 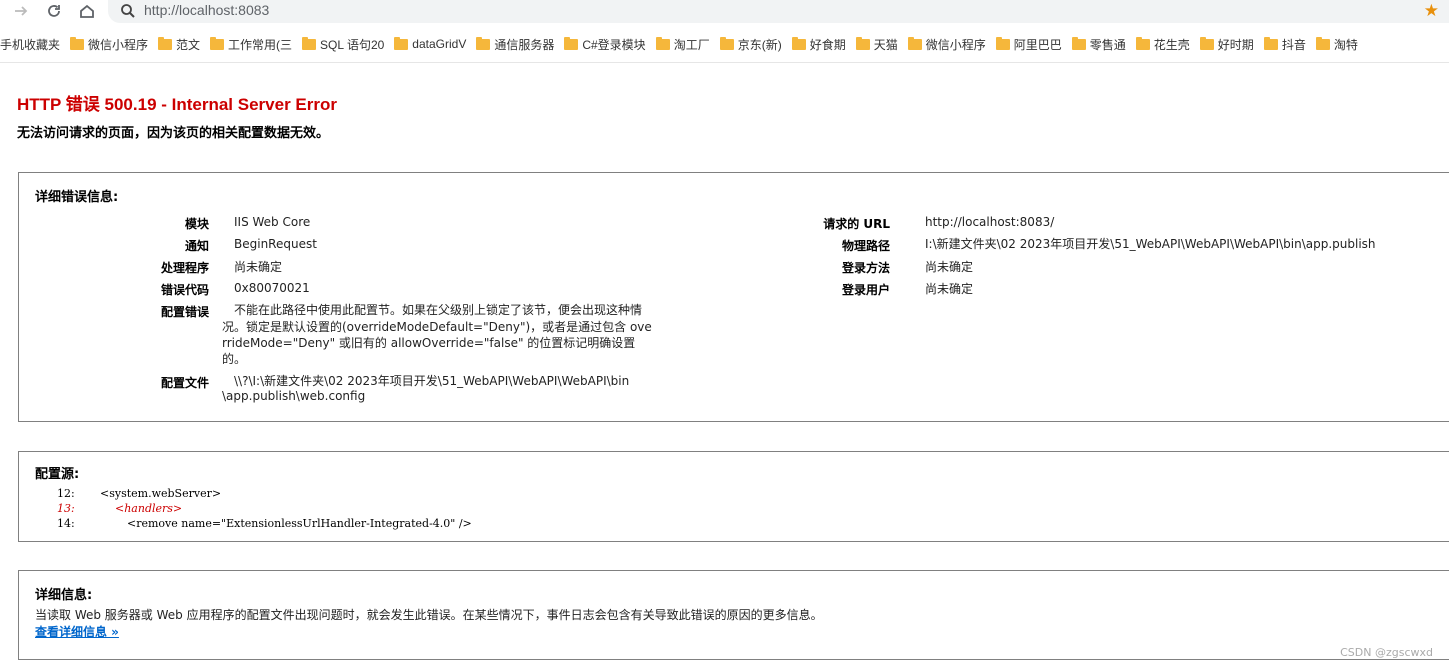 I want to click on bookmark-item: 花生壳, so click(x=1162, y=44).